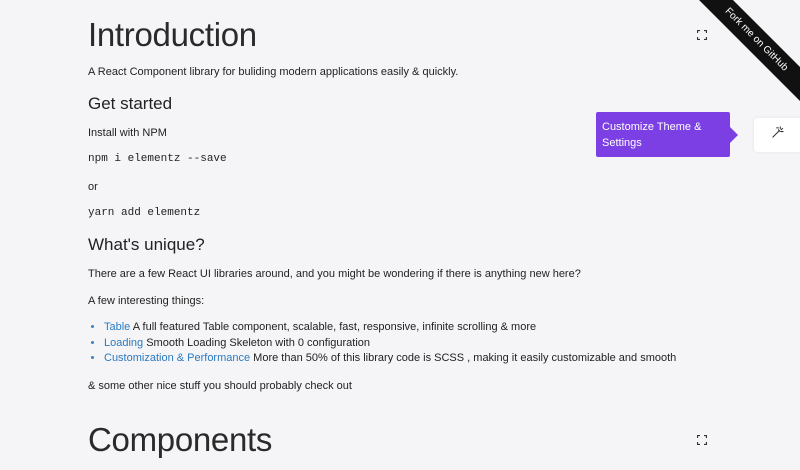 The image size is (800, 470). I want to click on customize-tooltip: Customize Theme & Settings, so click(667, 134).